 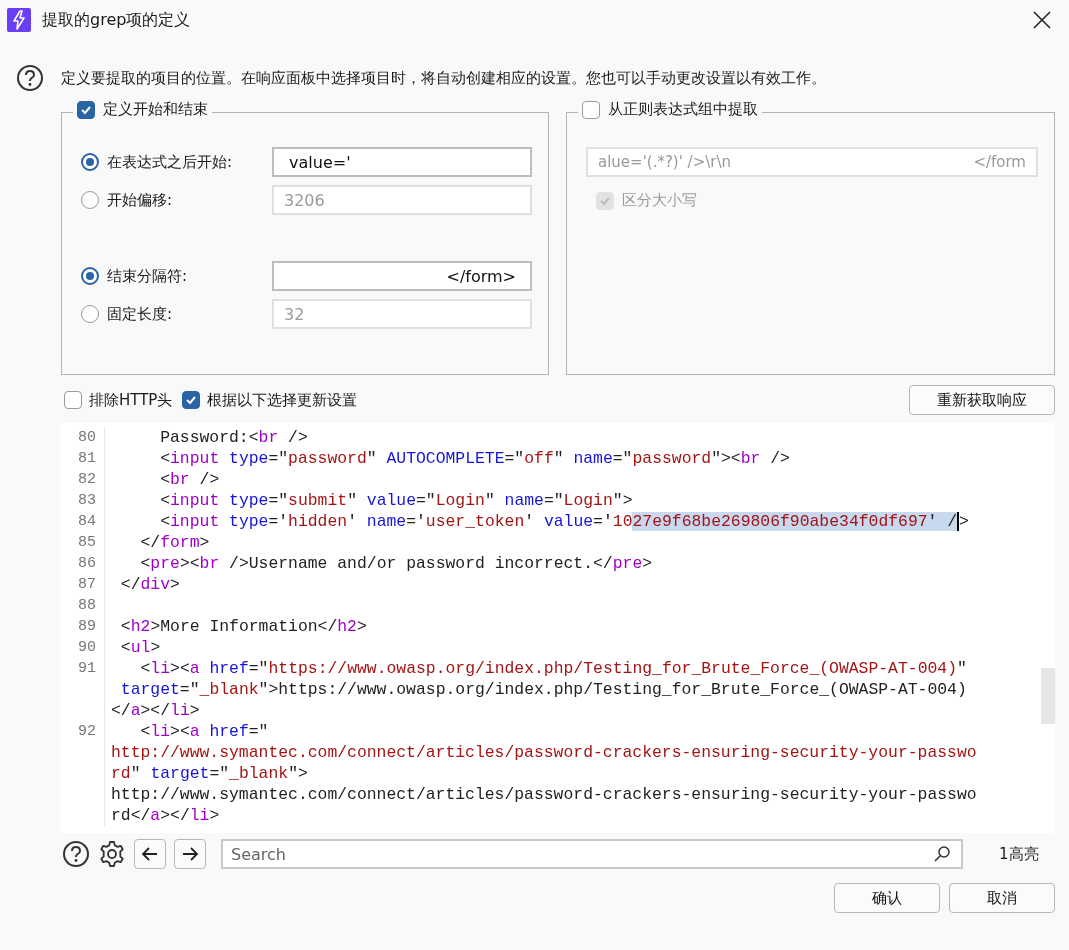 What do you see at coordinates (564, 521) in the screenshot?
I see `code-line: <input type='hidden' name='user_token' value='1027e9f68be269806f90abe34f0df697' />` at bounding box center [564, 521].